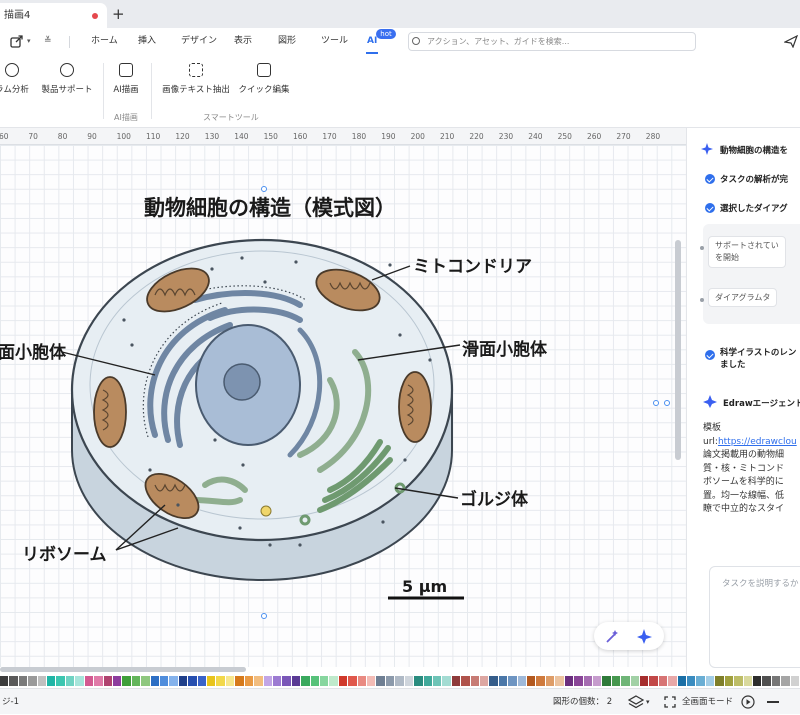 The height and width of the screenshot is (715, 800). Describe the element at coordinates (17, 41) in the screenshot. I see `export-icon` at that location.